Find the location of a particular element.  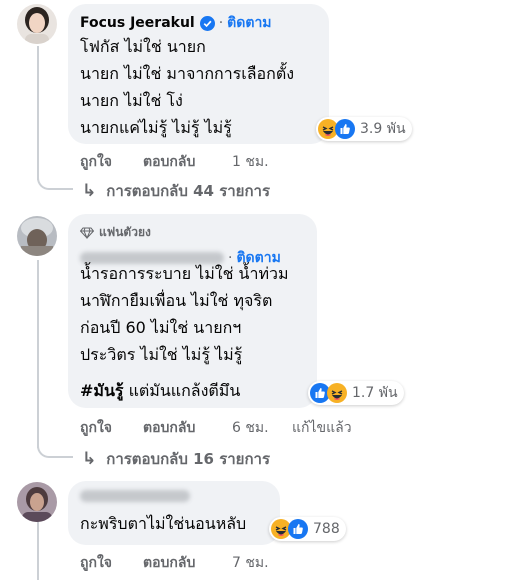

comment-header is located at coordinates (135, 496).